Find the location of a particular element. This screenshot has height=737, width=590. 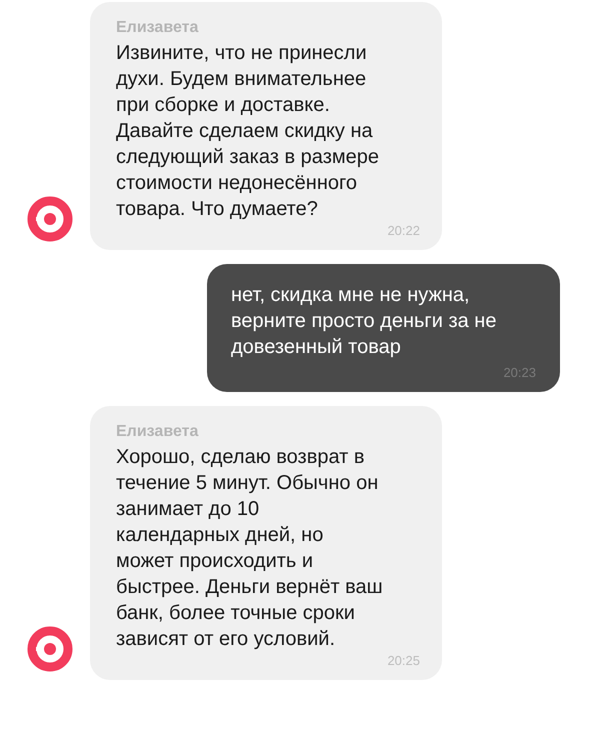

message-text: Хорошо, сделаю возврат в течение 5 минут. Обычно он занимает до 10 календарных дней, но может происходить и быстрее. Деньги вернёт ваш банк, более точные сроки зависят от его условий. is located at coordinates (250, 548).